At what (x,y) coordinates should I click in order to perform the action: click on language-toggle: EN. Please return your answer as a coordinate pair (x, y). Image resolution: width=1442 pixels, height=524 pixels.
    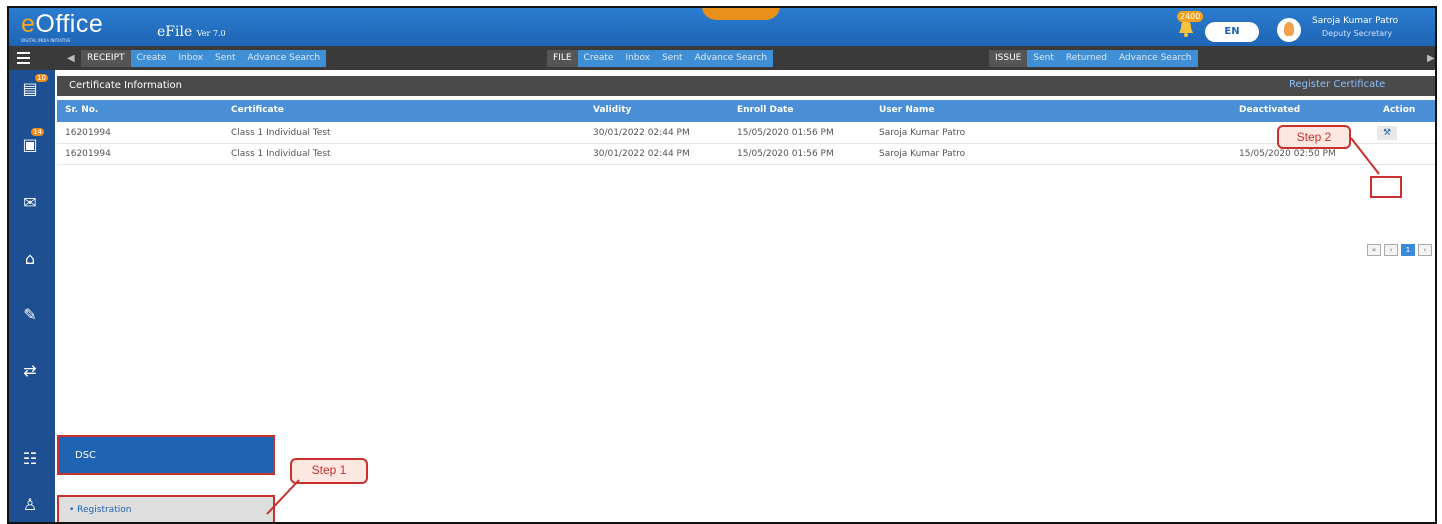
    Looking at the image, I should click on (1232, 32).